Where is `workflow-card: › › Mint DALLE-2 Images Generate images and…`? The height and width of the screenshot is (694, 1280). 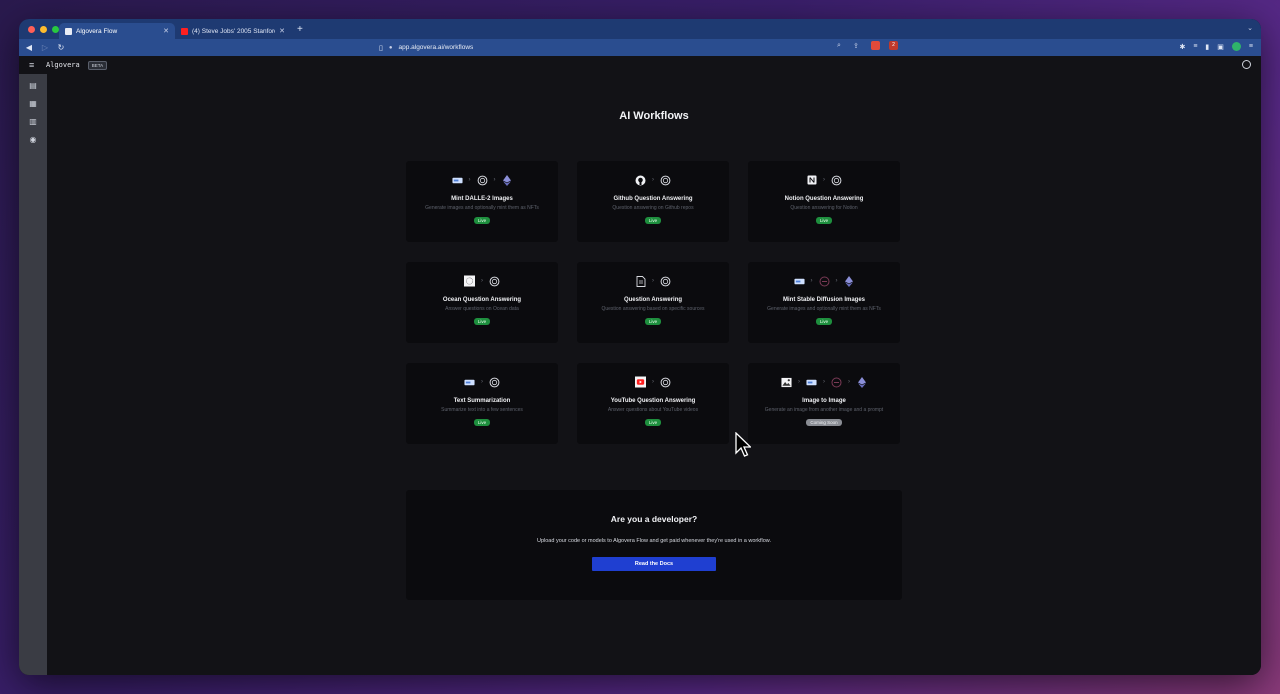
workflow-card: › › Mint DALLE-2 Images Generate images and… is located at coordinates (482, 201).